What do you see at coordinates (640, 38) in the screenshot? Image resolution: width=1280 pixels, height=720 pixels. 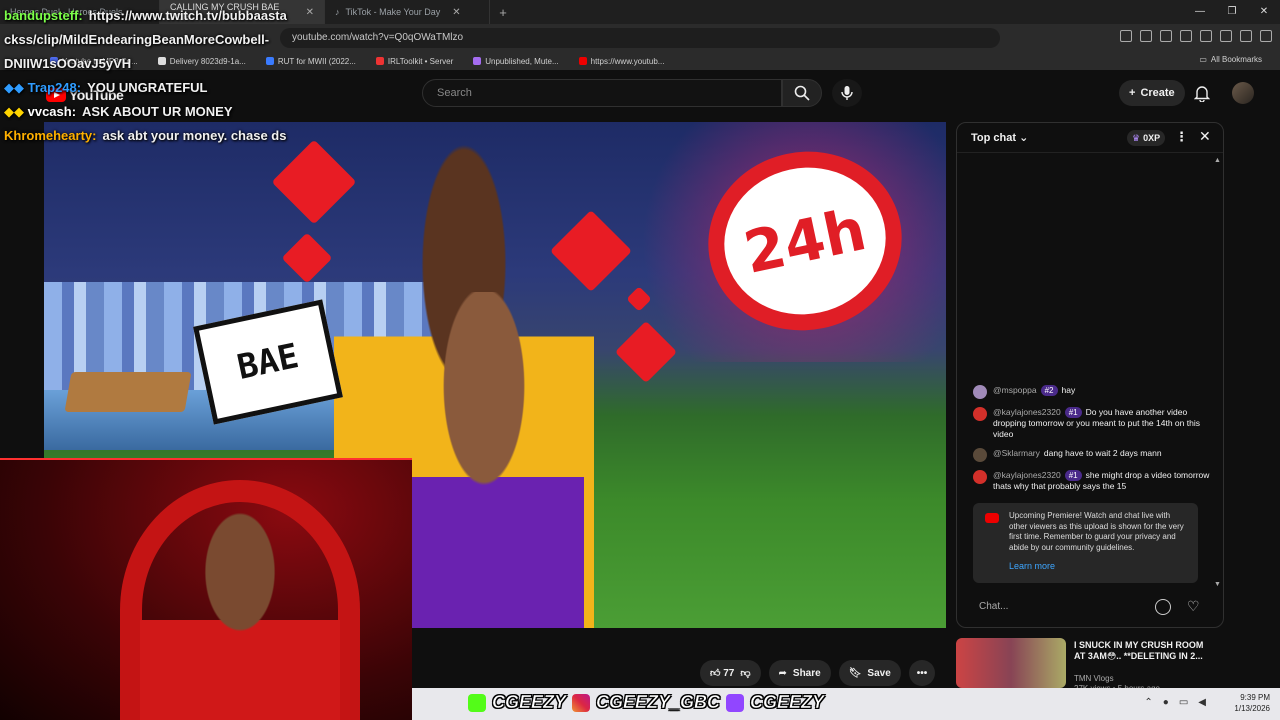 I see `url-field: youtube.com/watch?v=Q0qOWaTMlzo` at bounding box center [640, 38].